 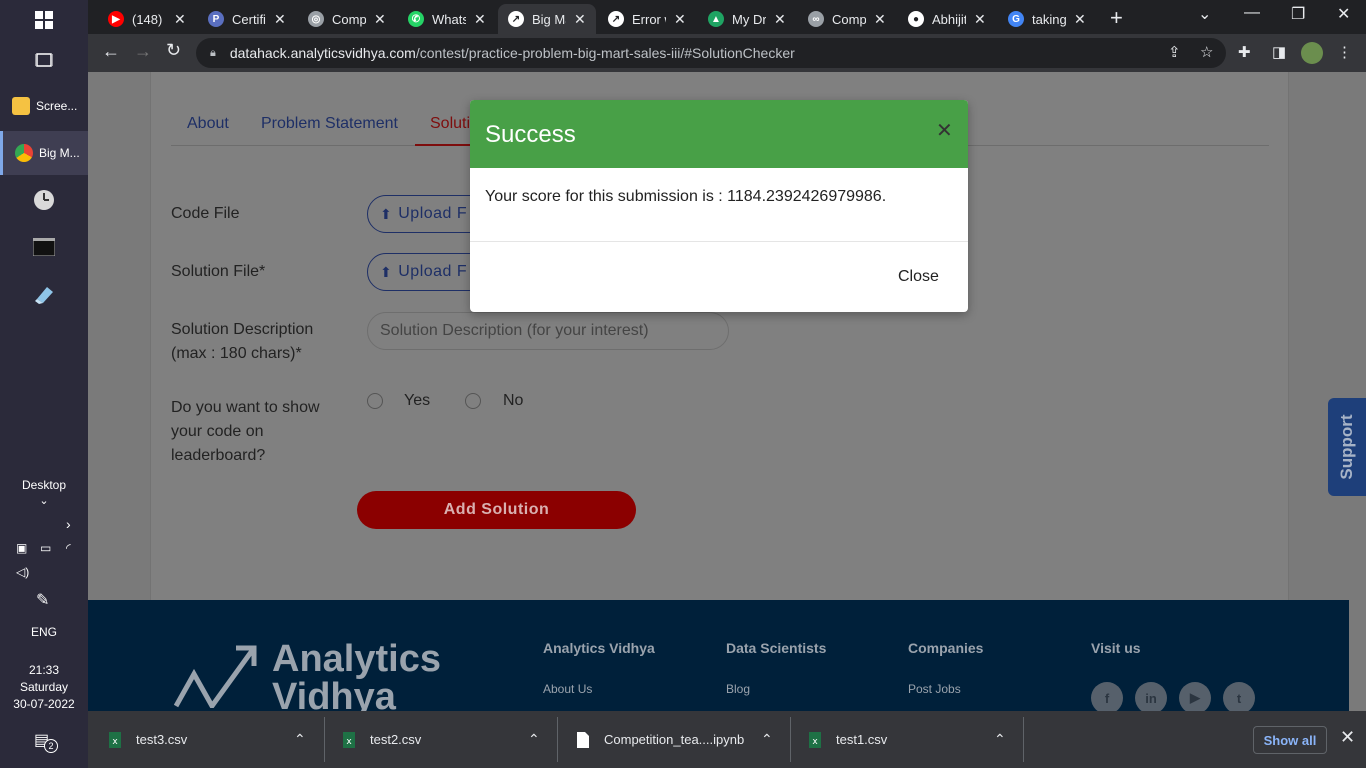 What do you see at coordinates (1343, 14) in the screenshot?
I see `close-window-button: ✕` at bounding box center [1343, 14].